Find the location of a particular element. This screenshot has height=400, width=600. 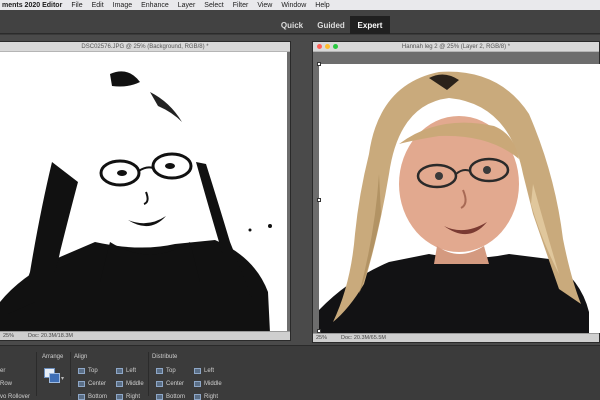

align-center-option: Center is located at coordinates (97, 384).